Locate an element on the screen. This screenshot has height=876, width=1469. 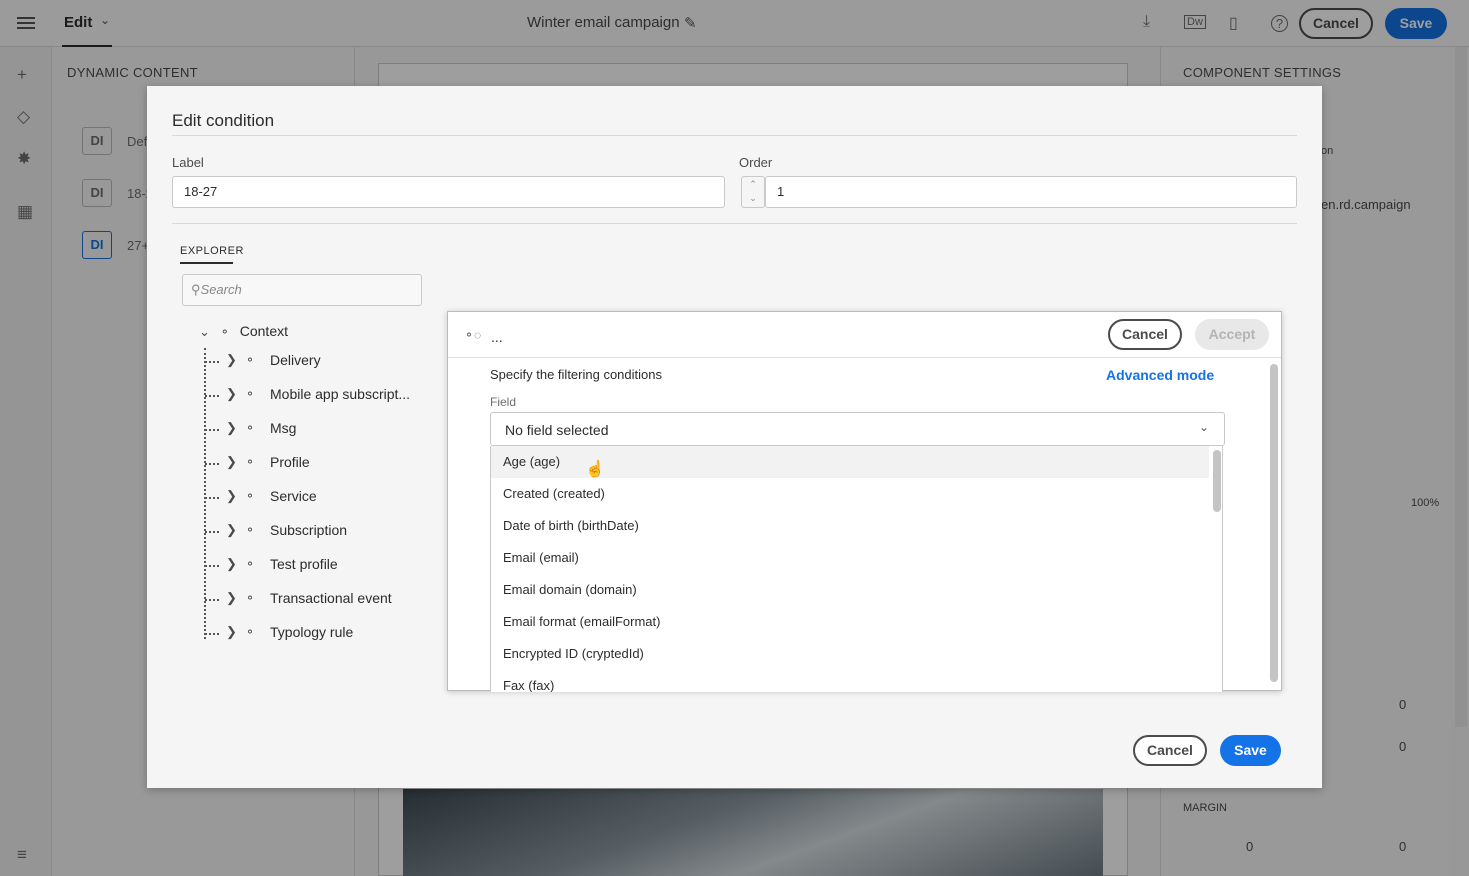
list-item: Date of birth (birthDate) is located at coordinates (850, 526).